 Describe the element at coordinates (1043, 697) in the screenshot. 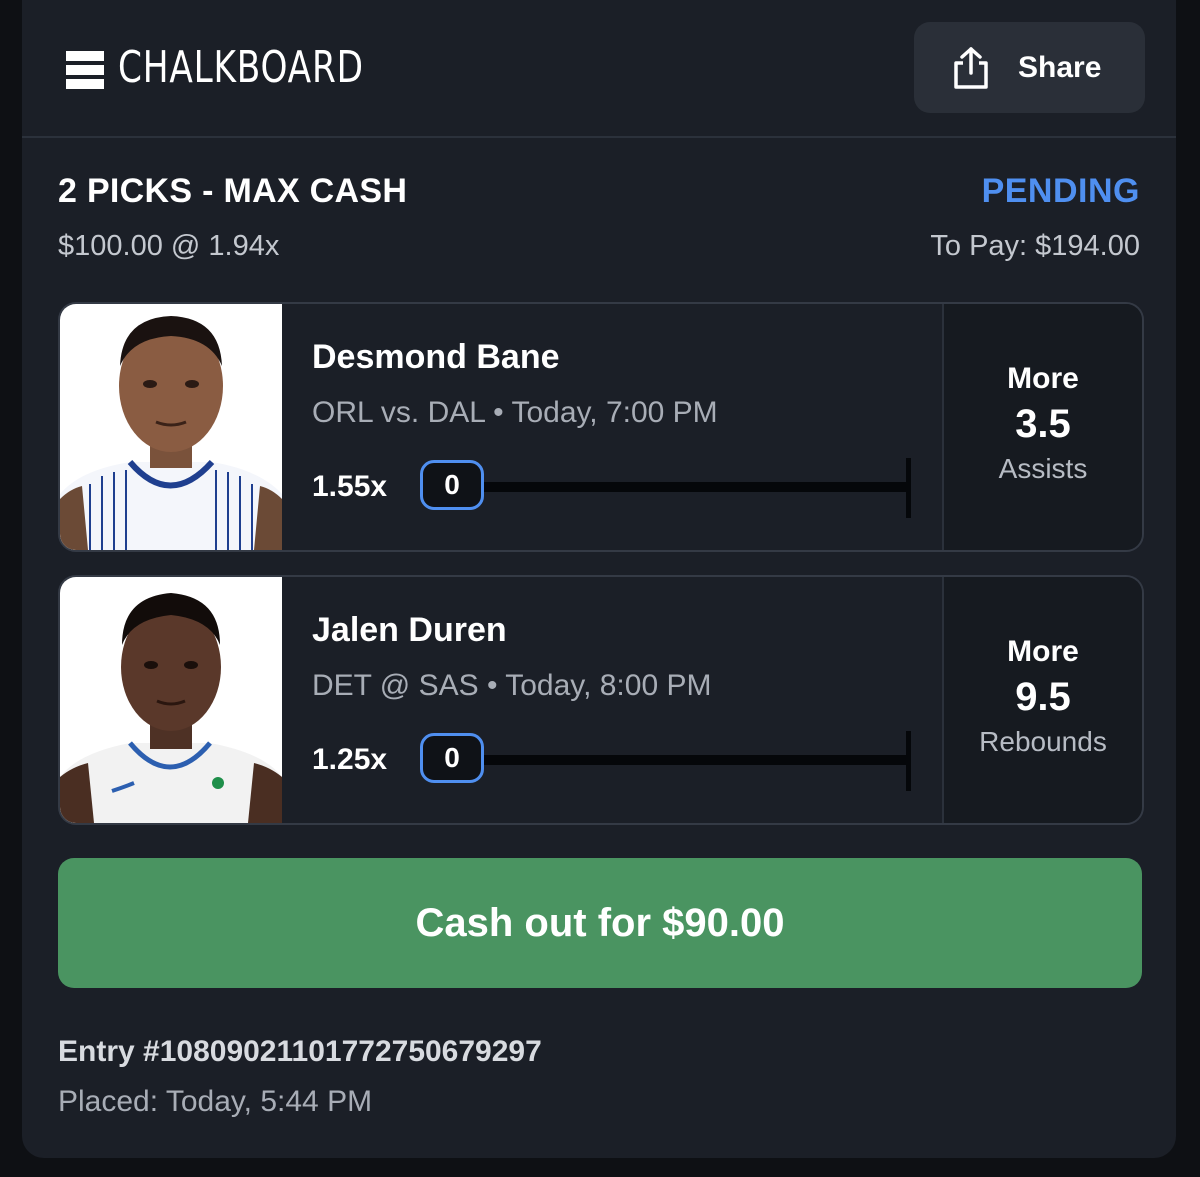

I see `pick-line-value: 9.5` at that location.